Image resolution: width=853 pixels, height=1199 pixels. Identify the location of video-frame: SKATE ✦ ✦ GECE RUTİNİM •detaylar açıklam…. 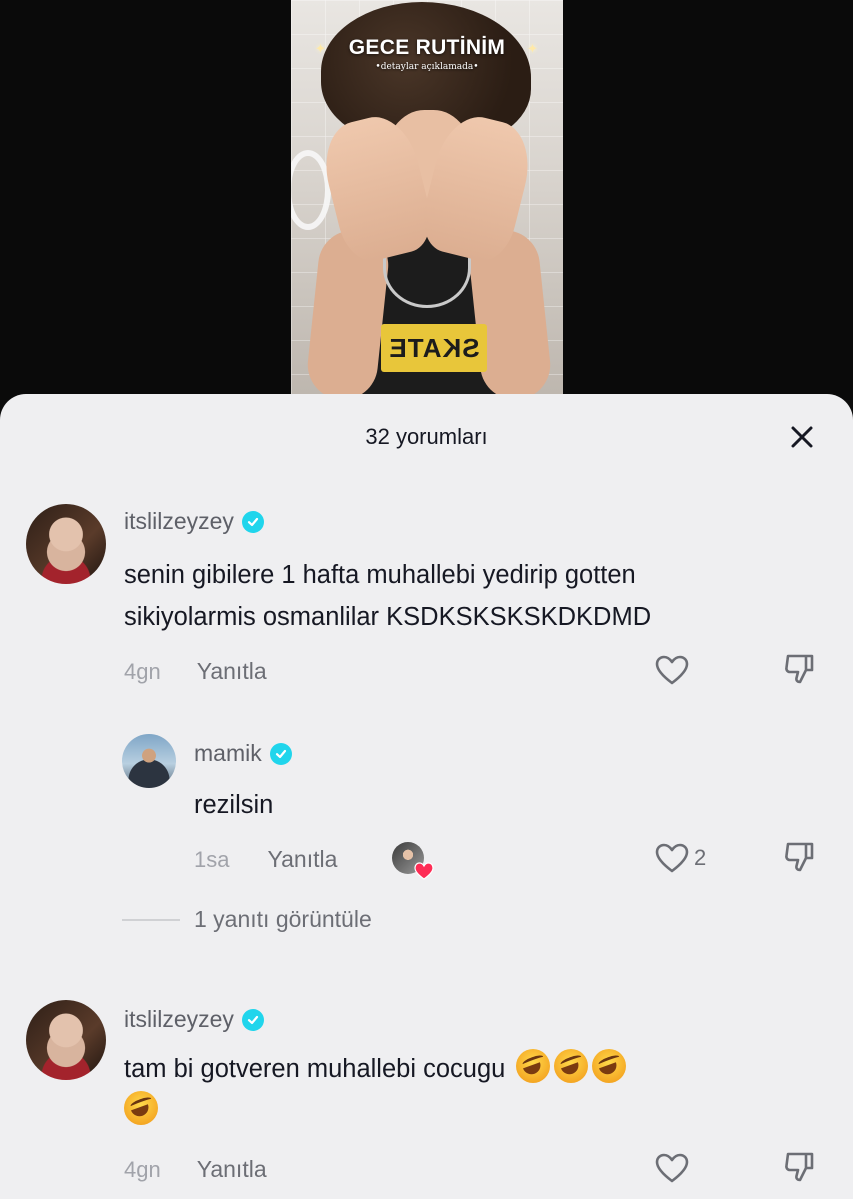
(427, 200).